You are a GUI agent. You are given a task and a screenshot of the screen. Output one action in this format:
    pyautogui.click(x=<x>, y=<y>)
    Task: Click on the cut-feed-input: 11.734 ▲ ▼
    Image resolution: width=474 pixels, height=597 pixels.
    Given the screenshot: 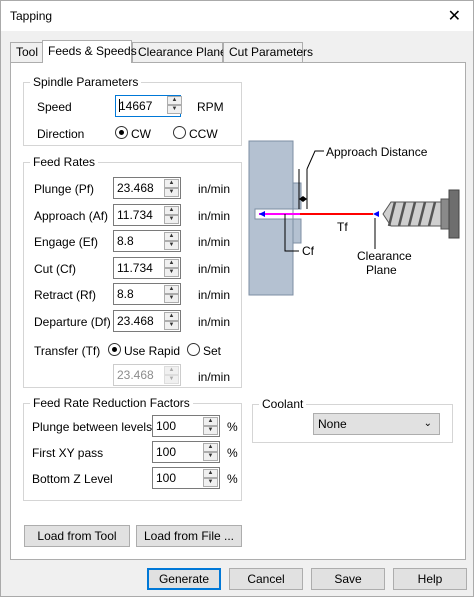 What is the action you would take?
    pyautogui.click(x=147, y=267)
    